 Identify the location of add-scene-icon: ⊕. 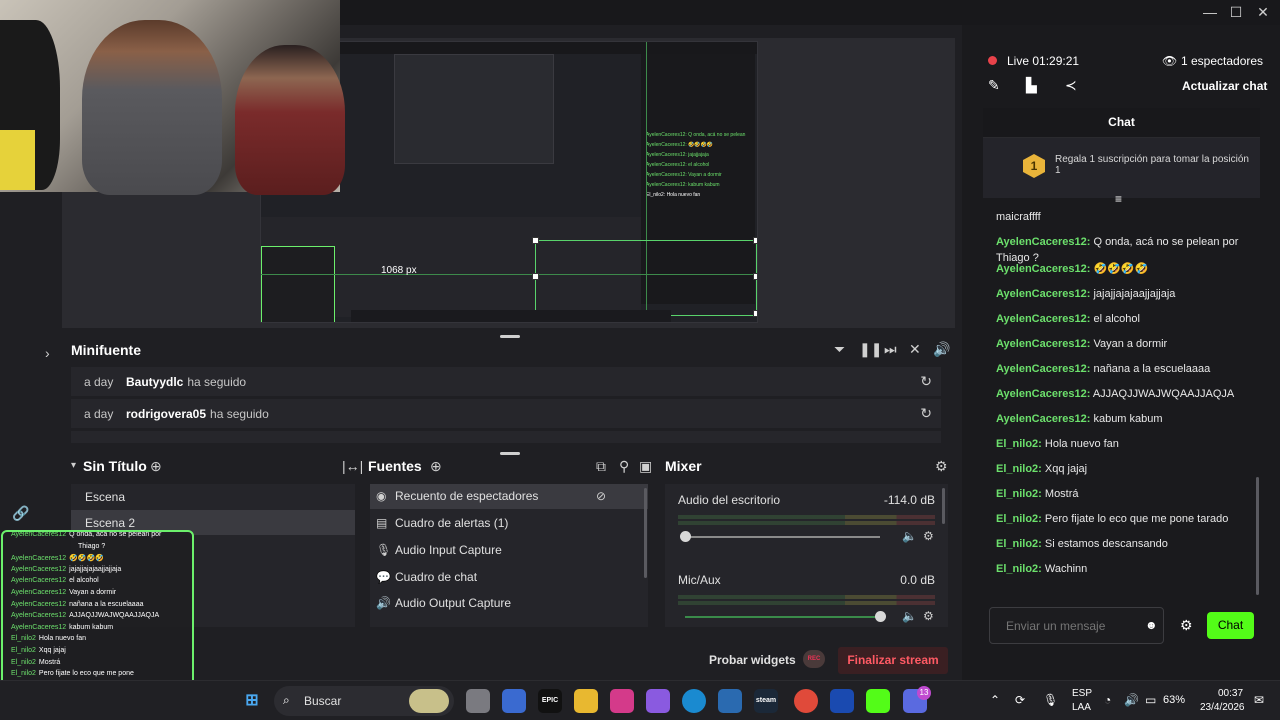
(156, 466).